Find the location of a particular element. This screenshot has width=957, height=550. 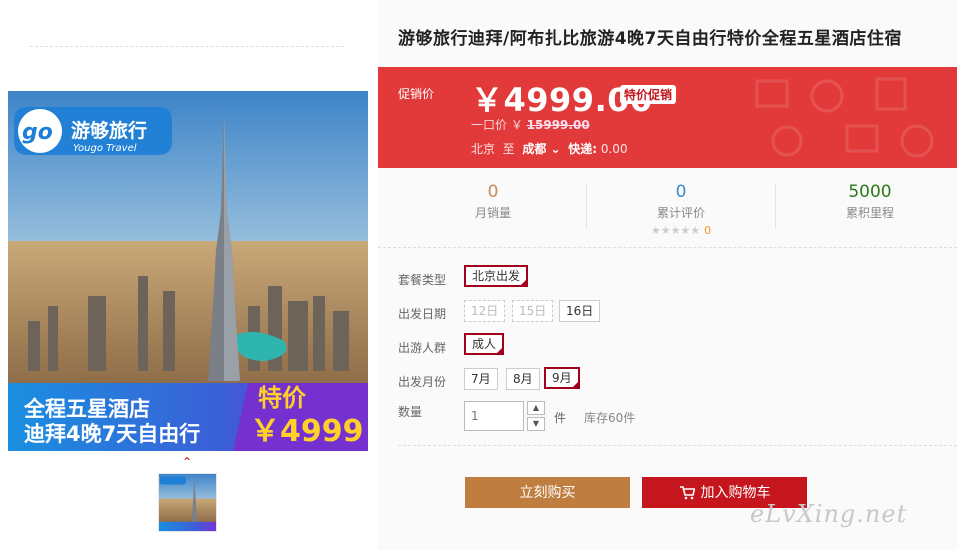

route-info: 北京 至 成都 ⌄ 快递: 0.00 is located at coordinates (549, 148).